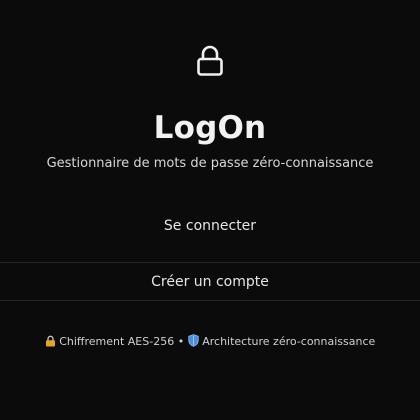 This screenshot has width=420, height=420. Describe the element at coordinates (117, 341) in the screenshot. I see `encryption-label: Chiffrement AES-256` at that location.